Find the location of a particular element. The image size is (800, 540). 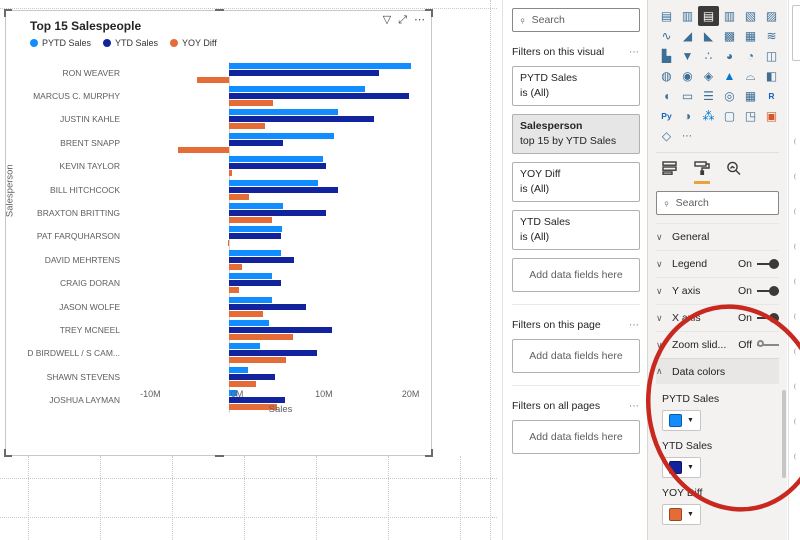

filter-card-salesperson: Salesperson top 15 by YTD Sales is located at coordinates (576, 134).